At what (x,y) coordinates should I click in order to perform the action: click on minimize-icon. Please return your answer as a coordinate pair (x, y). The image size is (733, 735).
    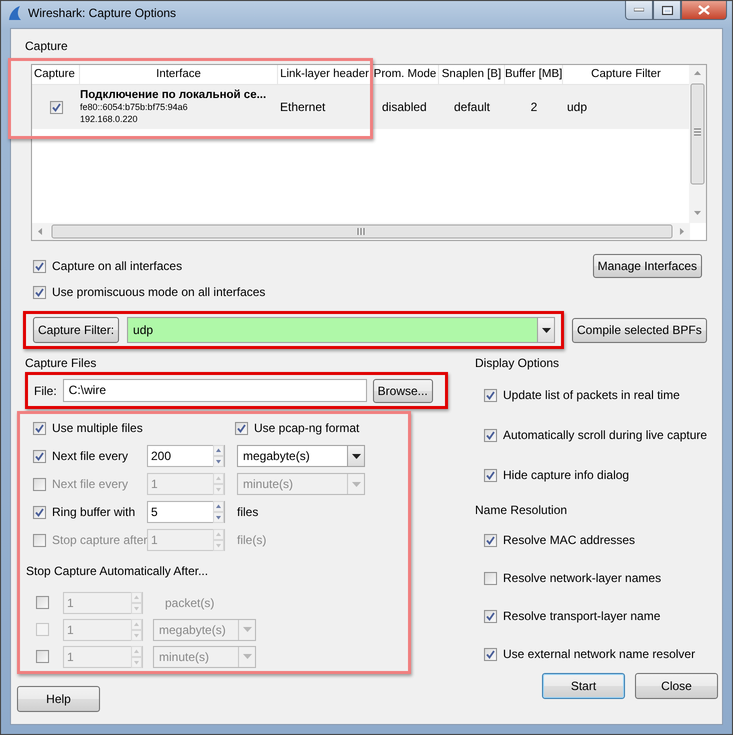
    Looking at the image, I should click on (639, 10).